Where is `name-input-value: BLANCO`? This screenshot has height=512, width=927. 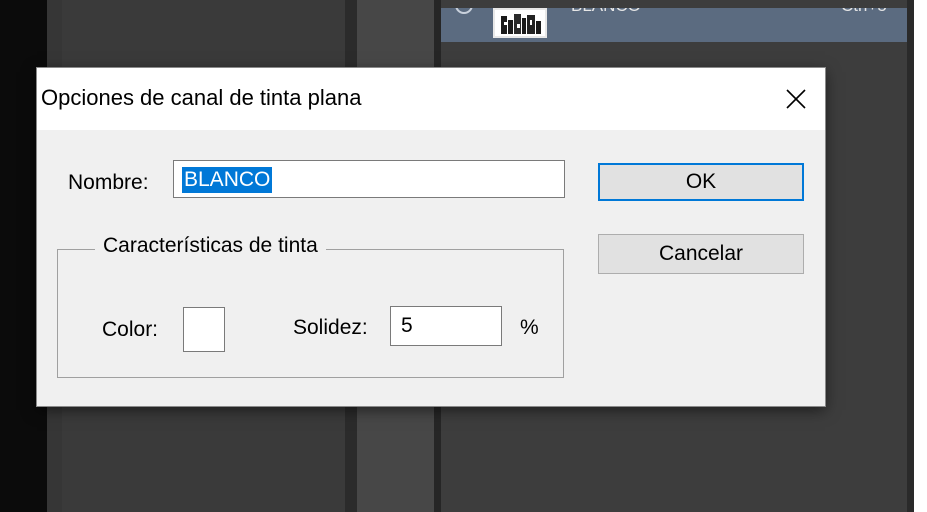
name-input-value: BLANCO is located at coordinates (227, 180).